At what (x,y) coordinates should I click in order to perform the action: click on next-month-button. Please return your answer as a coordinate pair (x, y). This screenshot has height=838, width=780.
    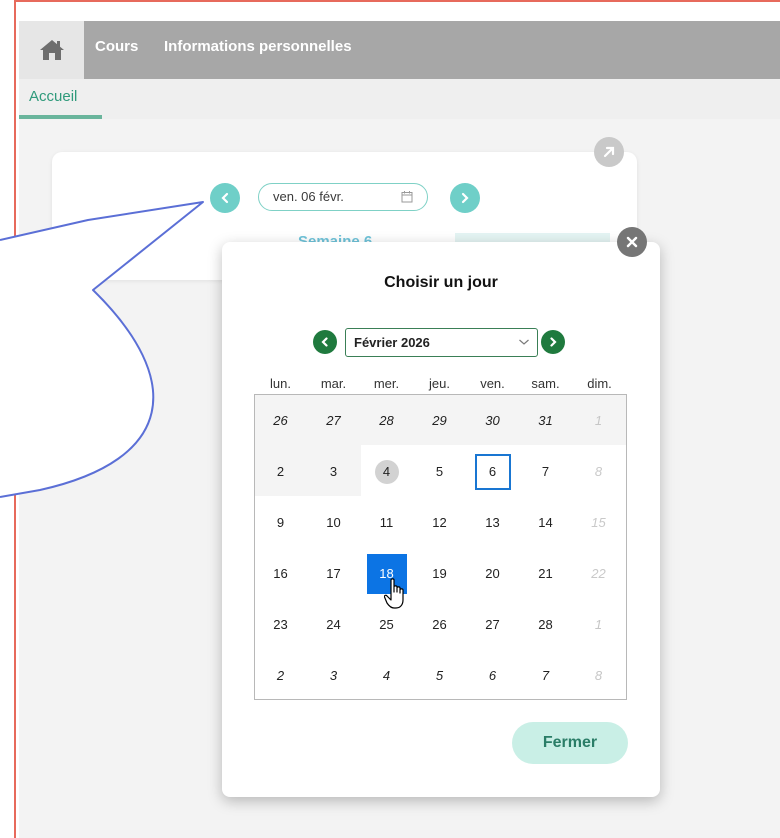
    Looking at the image, I should click on (553, 342).